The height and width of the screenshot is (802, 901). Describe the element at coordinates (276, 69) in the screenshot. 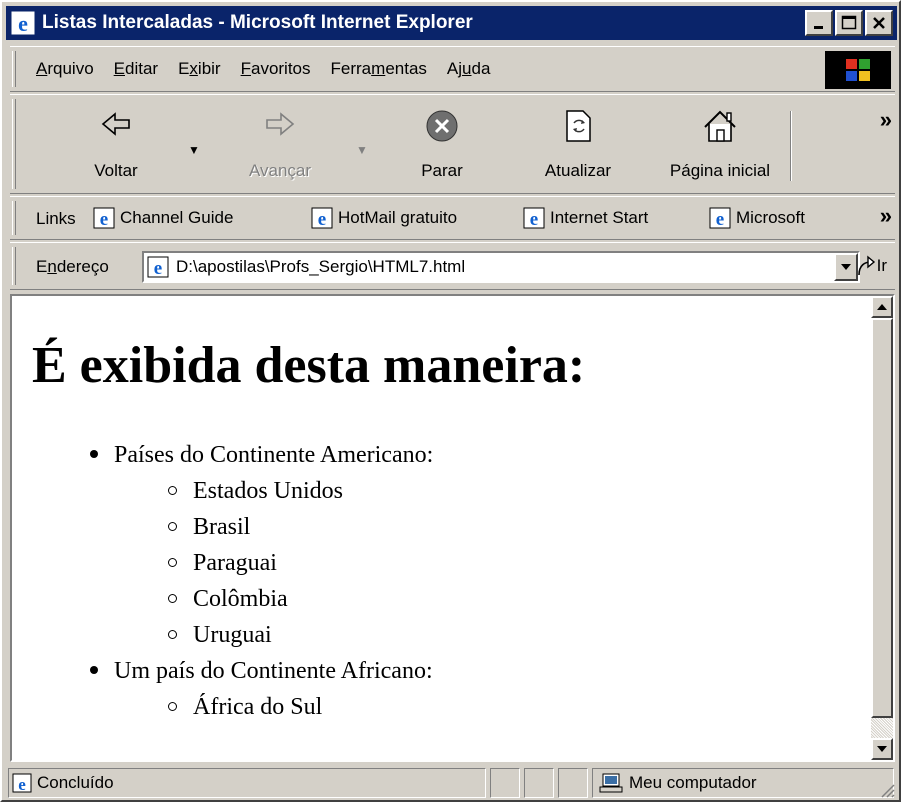

I see `menu-favoritos: Favoritos` at that location.